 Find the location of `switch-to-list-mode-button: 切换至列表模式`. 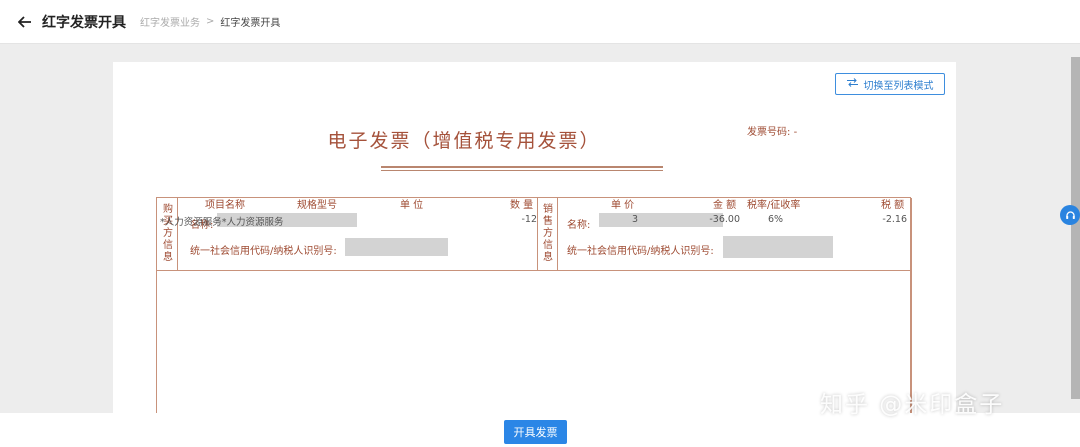

switch-to-list-mode-button: 切换至列表模式 is located at coordinates (890, 84).